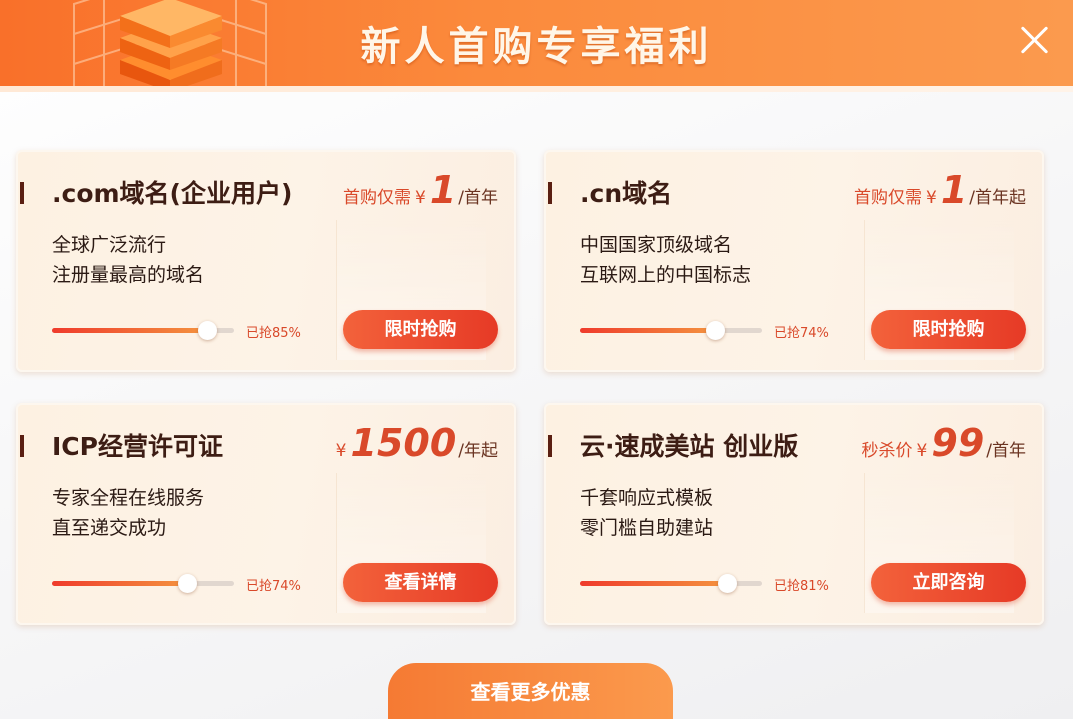 This screenshot has height=719, width=1073. What do you see at coordinates (647, 498) in the screenshot?
I see `description-line: 千套响应式模板` at bounding box center [647, 498].